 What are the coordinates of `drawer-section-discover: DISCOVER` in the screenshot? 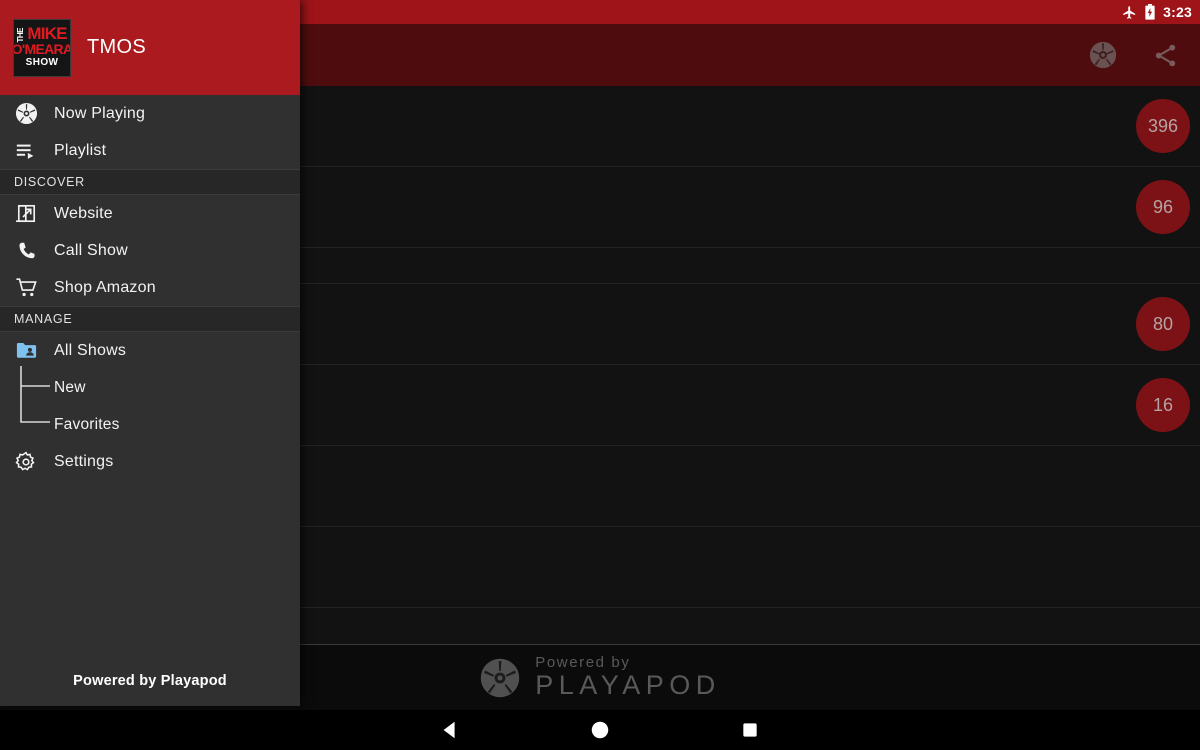 It's located at (150, 182).